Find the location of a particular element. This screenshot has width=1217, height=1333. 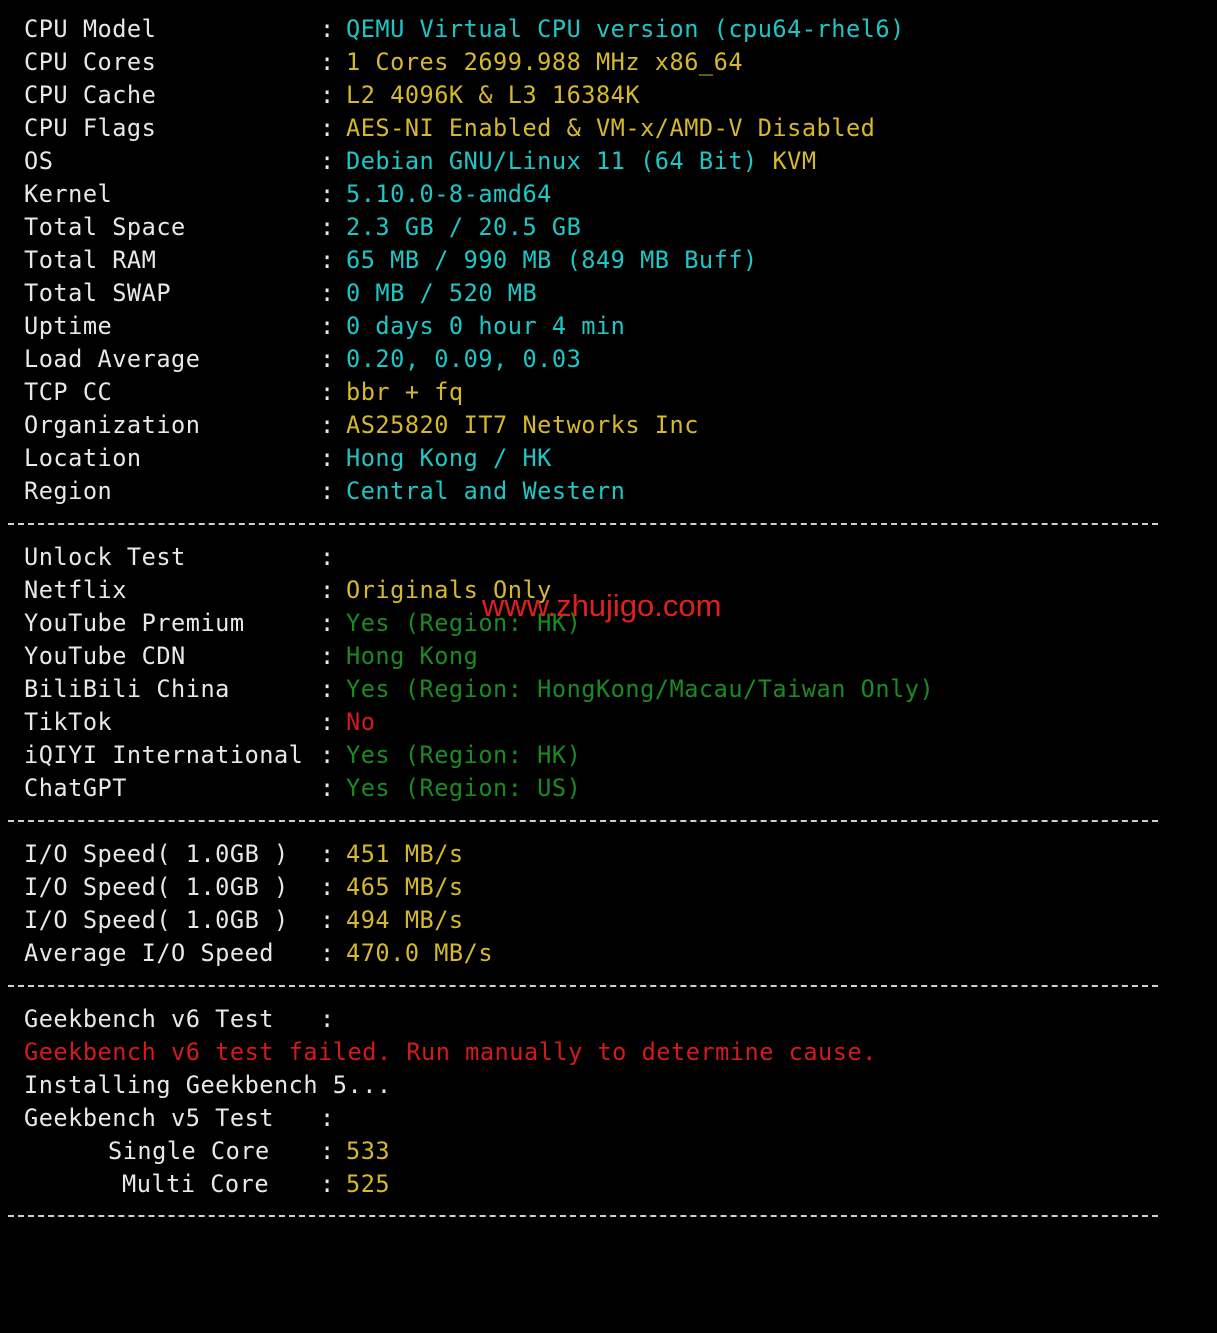

row-value: 465 MB/s is located at coordinates (405, 887).